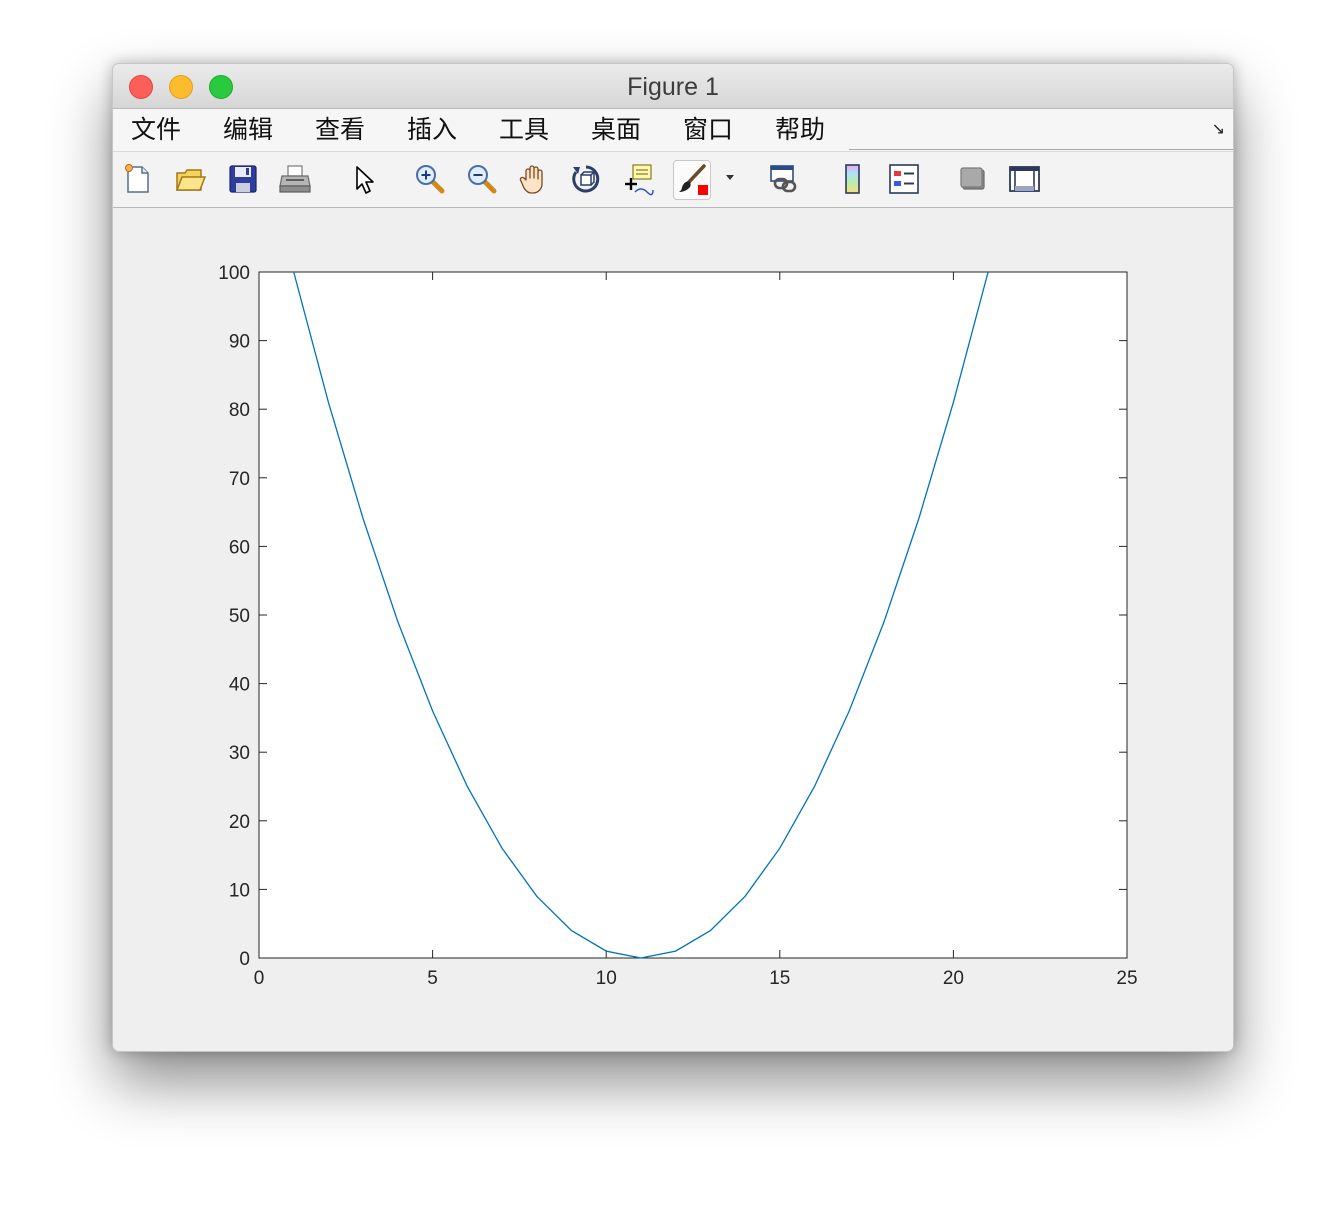 The height and width of the screenshot is (1210, 1344). I want to click on y-tick-label: 20, so click(239, 822).